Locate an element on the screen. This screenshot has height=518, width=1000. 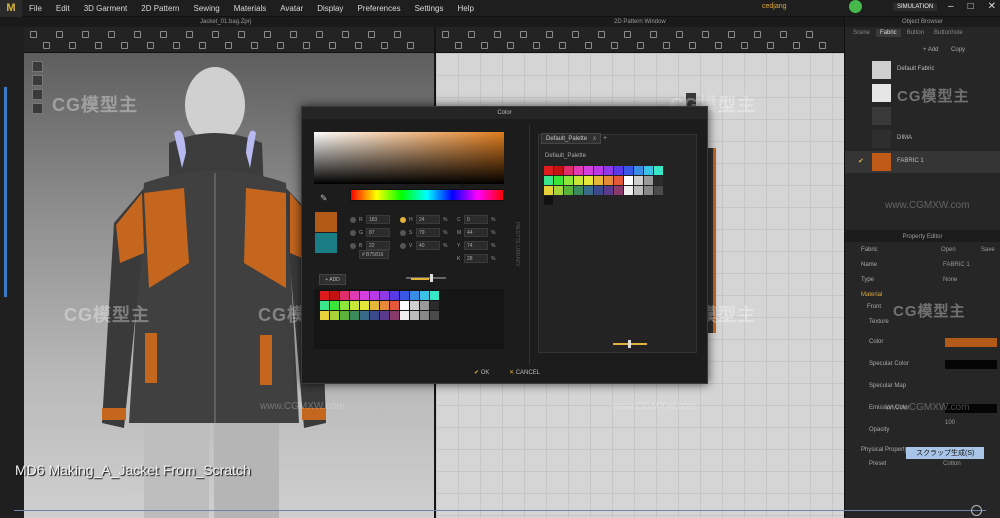
menu-item-materials: Materials is located at coordinates (250, 8).